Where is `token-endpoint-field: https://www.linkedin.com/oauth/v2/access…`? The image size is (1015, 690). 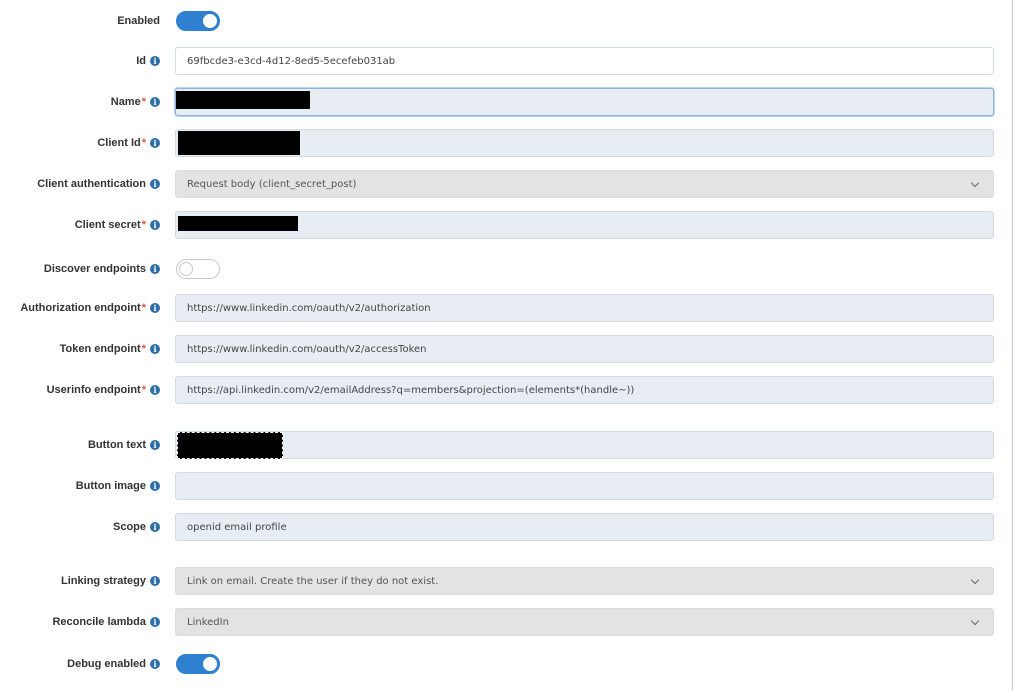
token-endpoint-field: https://www.linkedin.com/oauth/v2/access… is located at coordinates (584, 349).